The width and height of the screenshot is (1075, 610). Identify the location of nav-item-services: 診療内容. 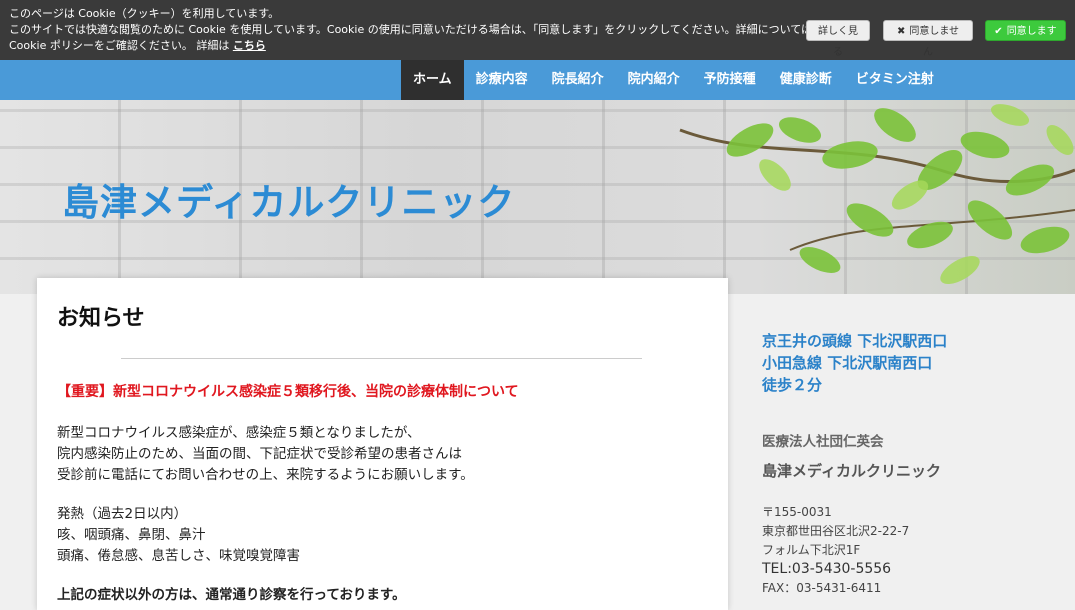
(502, 80).